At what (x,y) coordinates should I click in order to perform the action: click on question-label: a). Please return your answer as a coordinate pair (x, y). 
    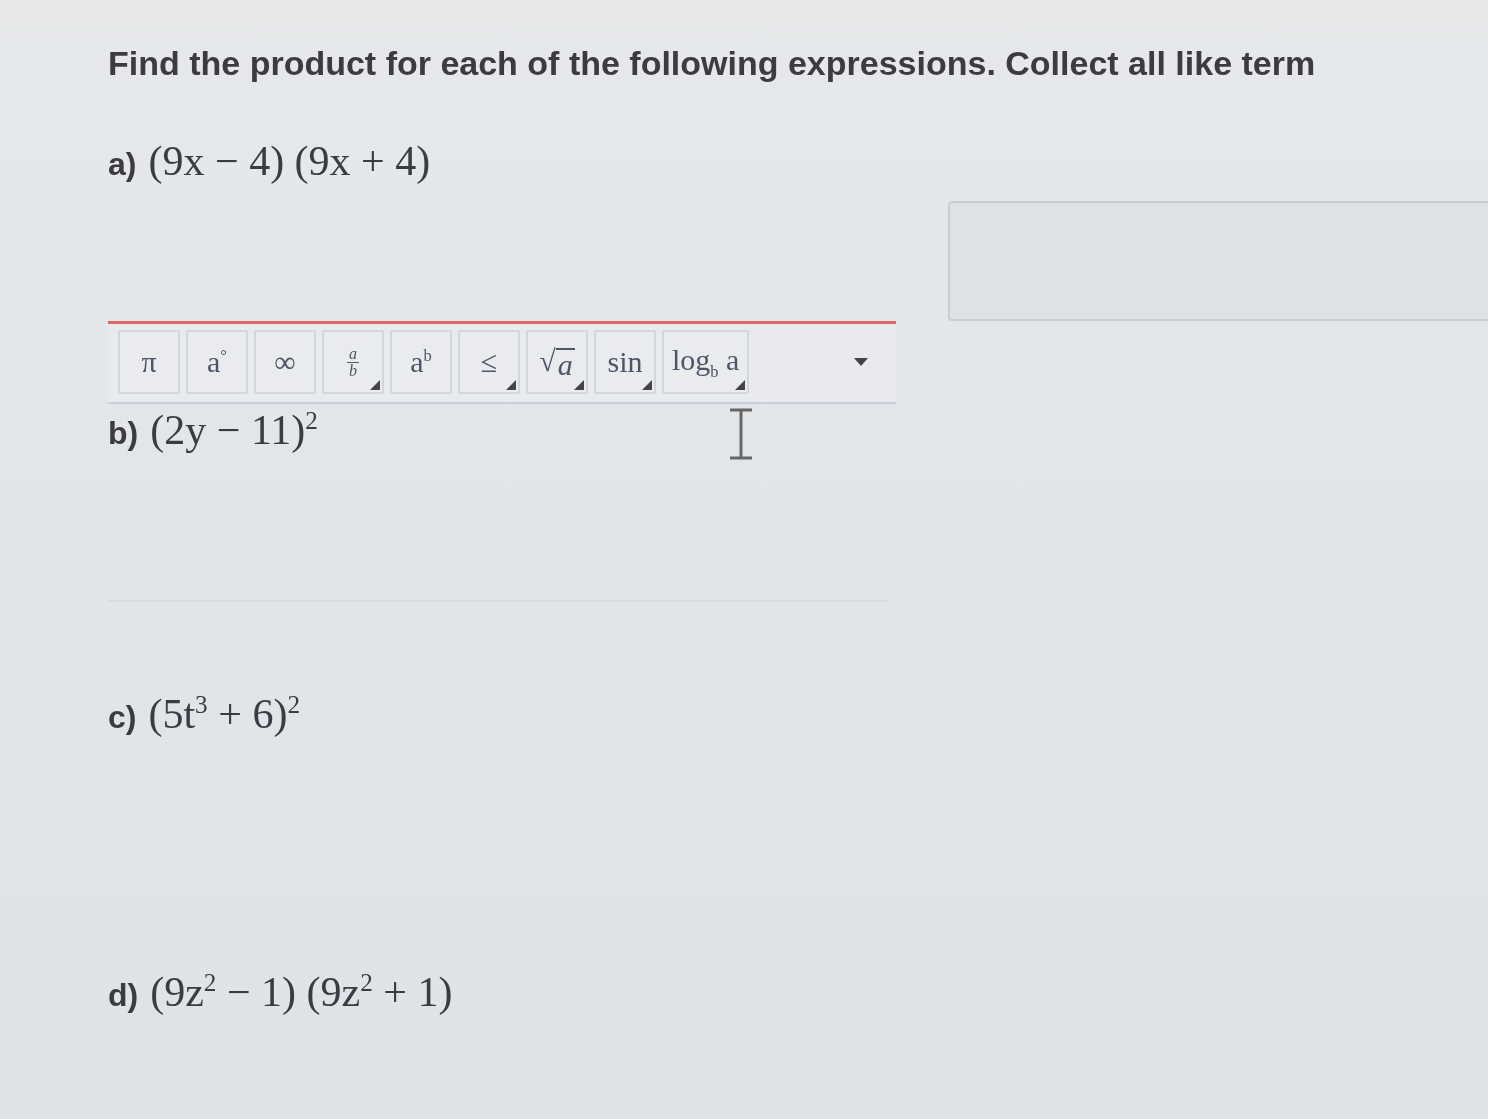
    Looking at the image, I should click on (122, 164).